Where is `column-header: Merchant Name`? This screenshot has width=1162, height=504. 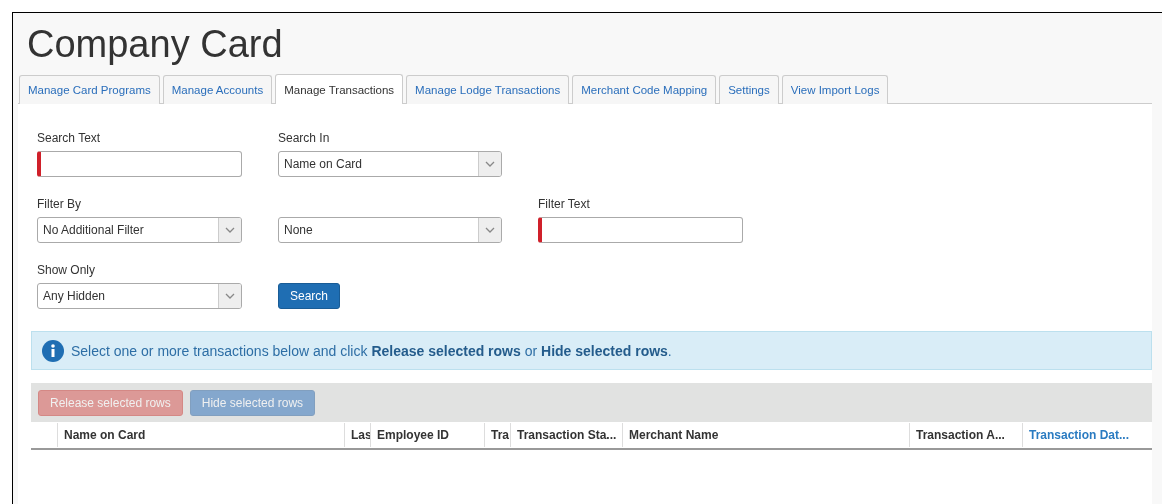 column-header: Merchant Name is located at coordinates (765, 435).